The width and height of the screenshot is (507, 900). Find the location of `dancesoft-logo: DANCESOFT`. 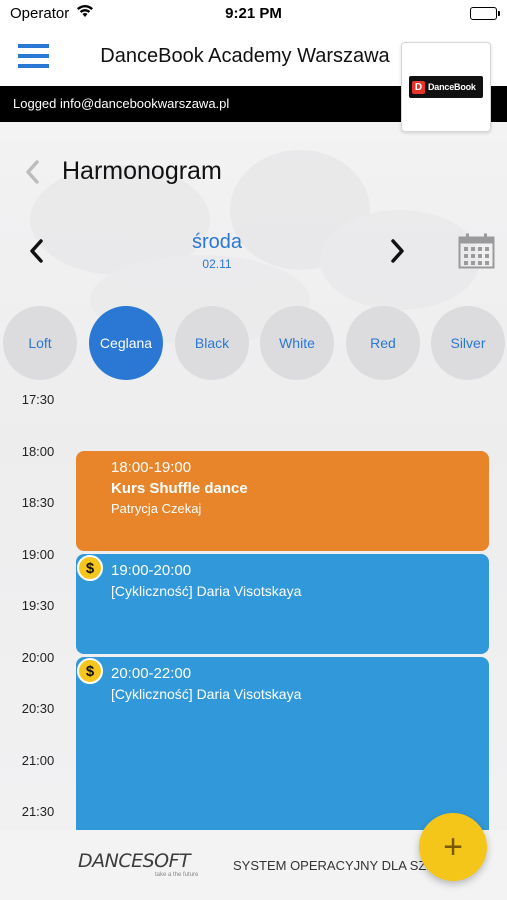

dancesoft-logo: DANCESOFT is located at coordinates (134, 861).